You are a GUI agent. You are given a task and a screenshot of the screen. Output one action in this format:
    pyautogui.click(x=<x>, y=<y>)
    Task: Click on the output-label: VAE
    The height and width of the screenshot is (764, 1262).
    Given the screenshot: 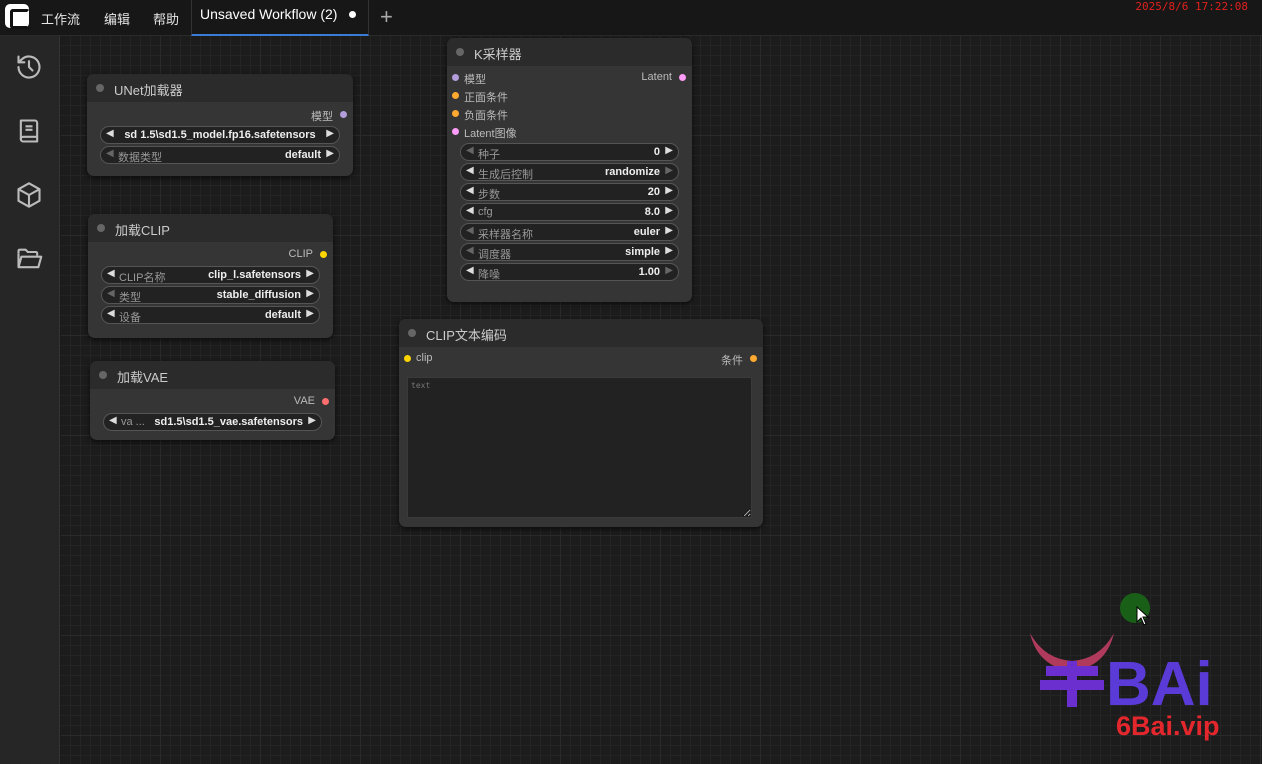 What is the action you would take?
    pyautogui.click(x=304, y=401)
    